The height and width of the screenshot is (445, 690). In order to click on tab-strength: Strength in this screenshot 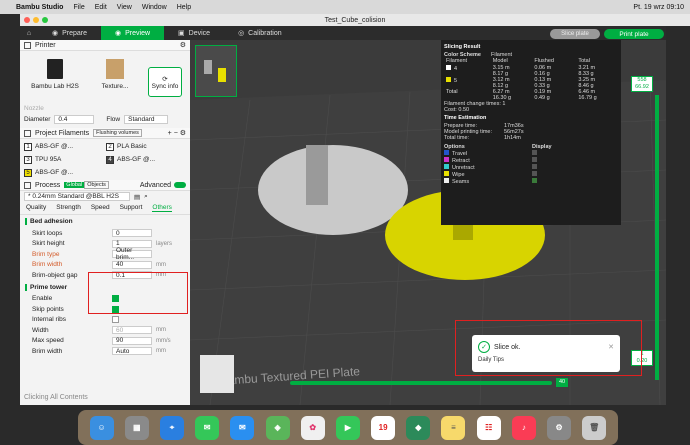, I will do `click(68, 208)`.